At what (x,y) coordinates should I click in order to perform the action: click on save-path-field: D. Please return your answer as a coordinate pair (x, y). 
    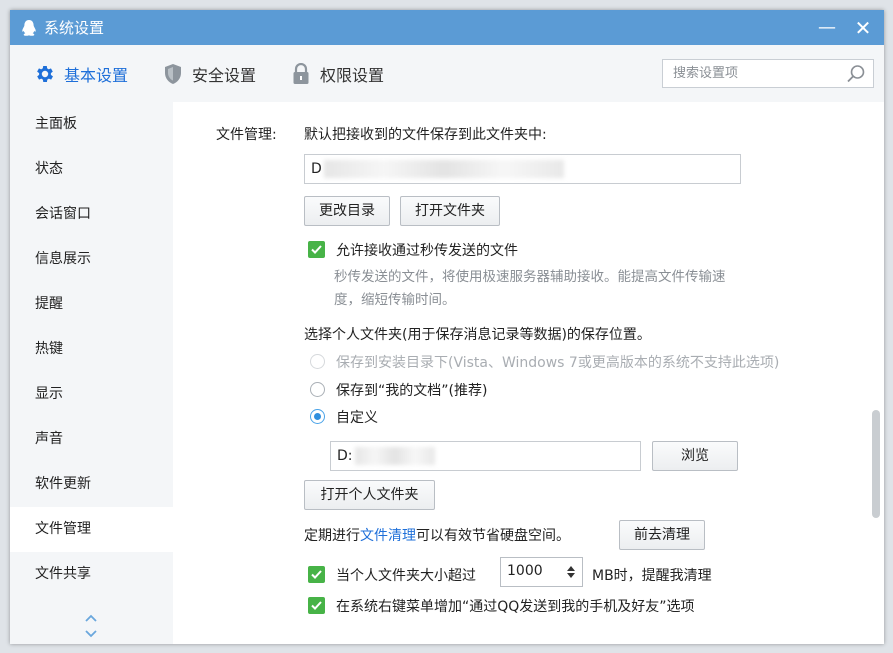
    Looking at the image, I should click on (522, 169).